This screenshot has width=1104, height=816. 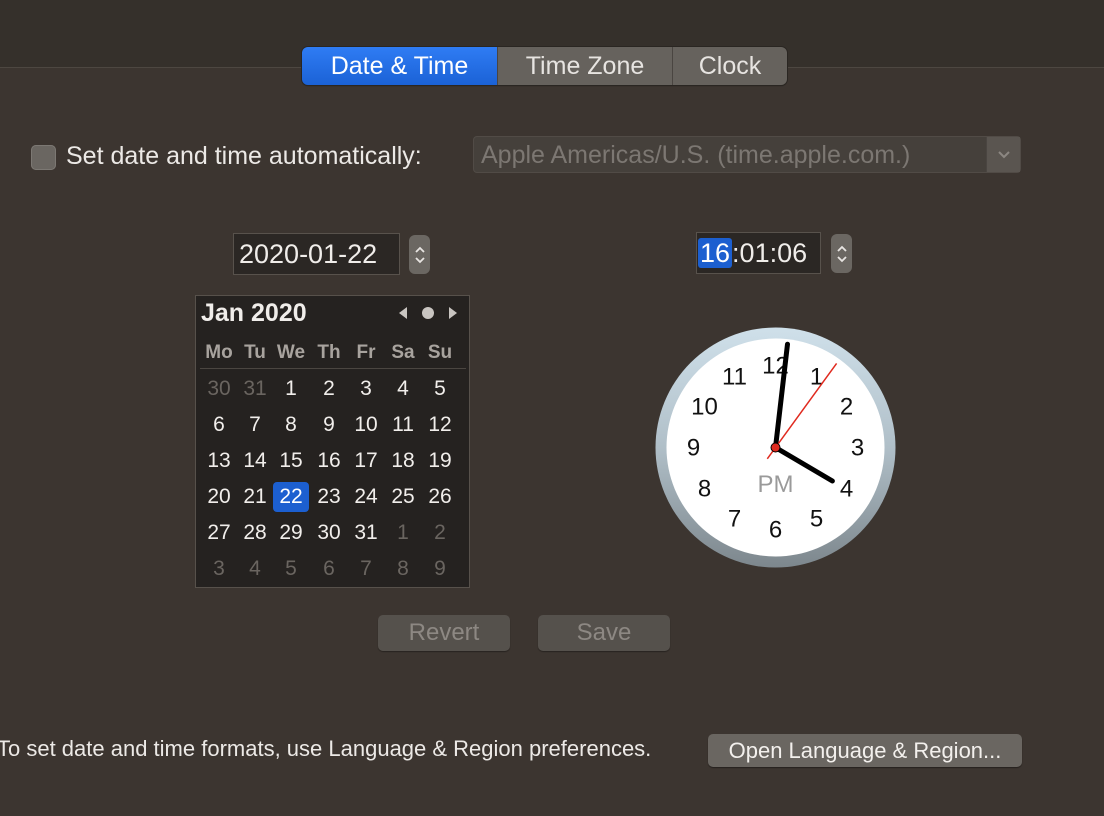 What do you see at coordinates (291, 352) in the screenshot?
I see `weekday-we: We` at bounding box center [291, 352].